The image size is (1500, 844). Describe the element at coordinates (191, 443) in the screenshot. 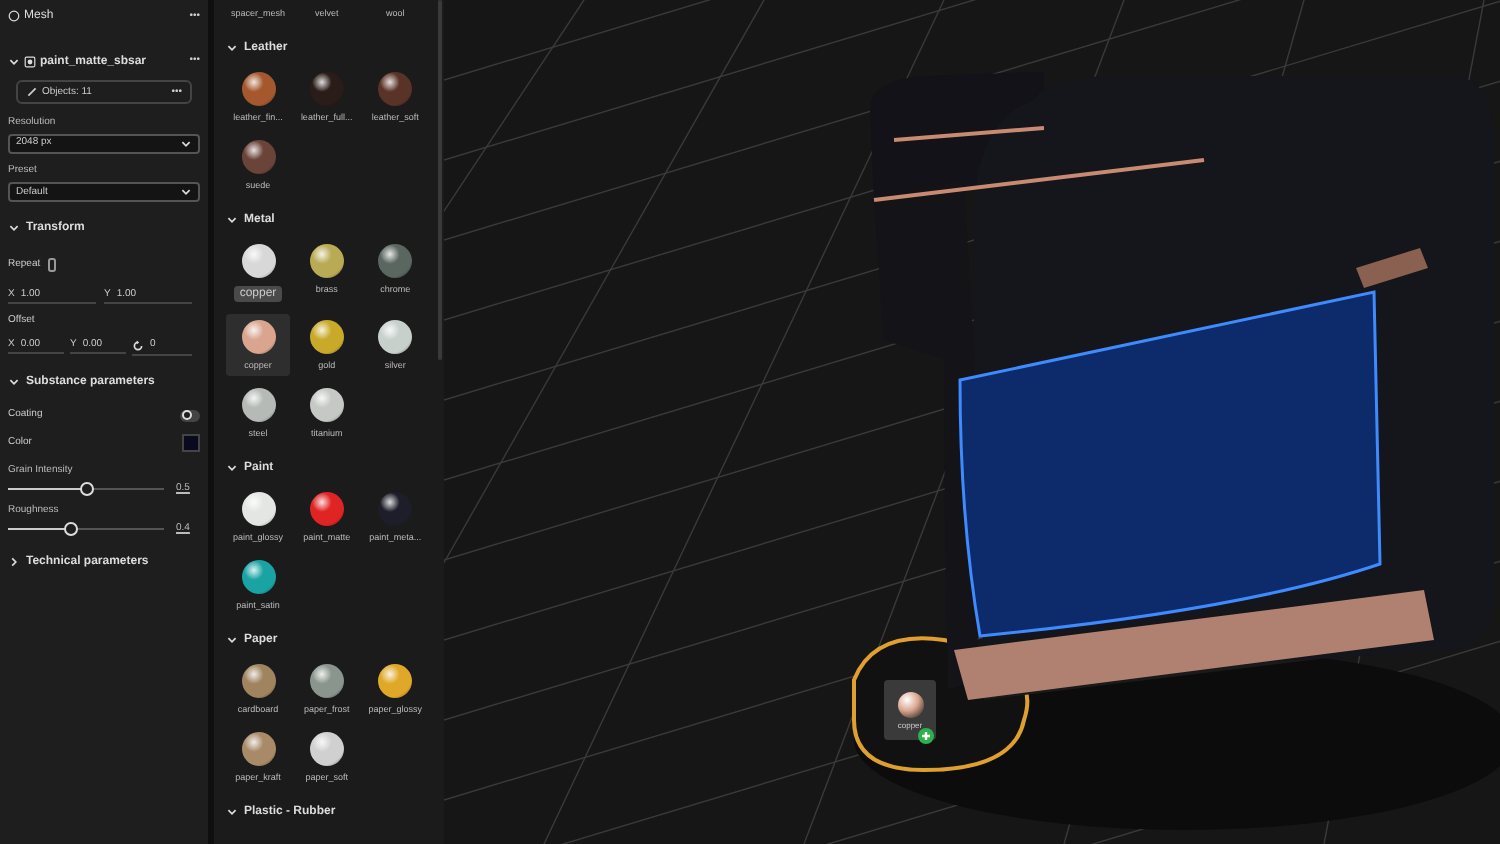

I see `color-swatch` at that location.